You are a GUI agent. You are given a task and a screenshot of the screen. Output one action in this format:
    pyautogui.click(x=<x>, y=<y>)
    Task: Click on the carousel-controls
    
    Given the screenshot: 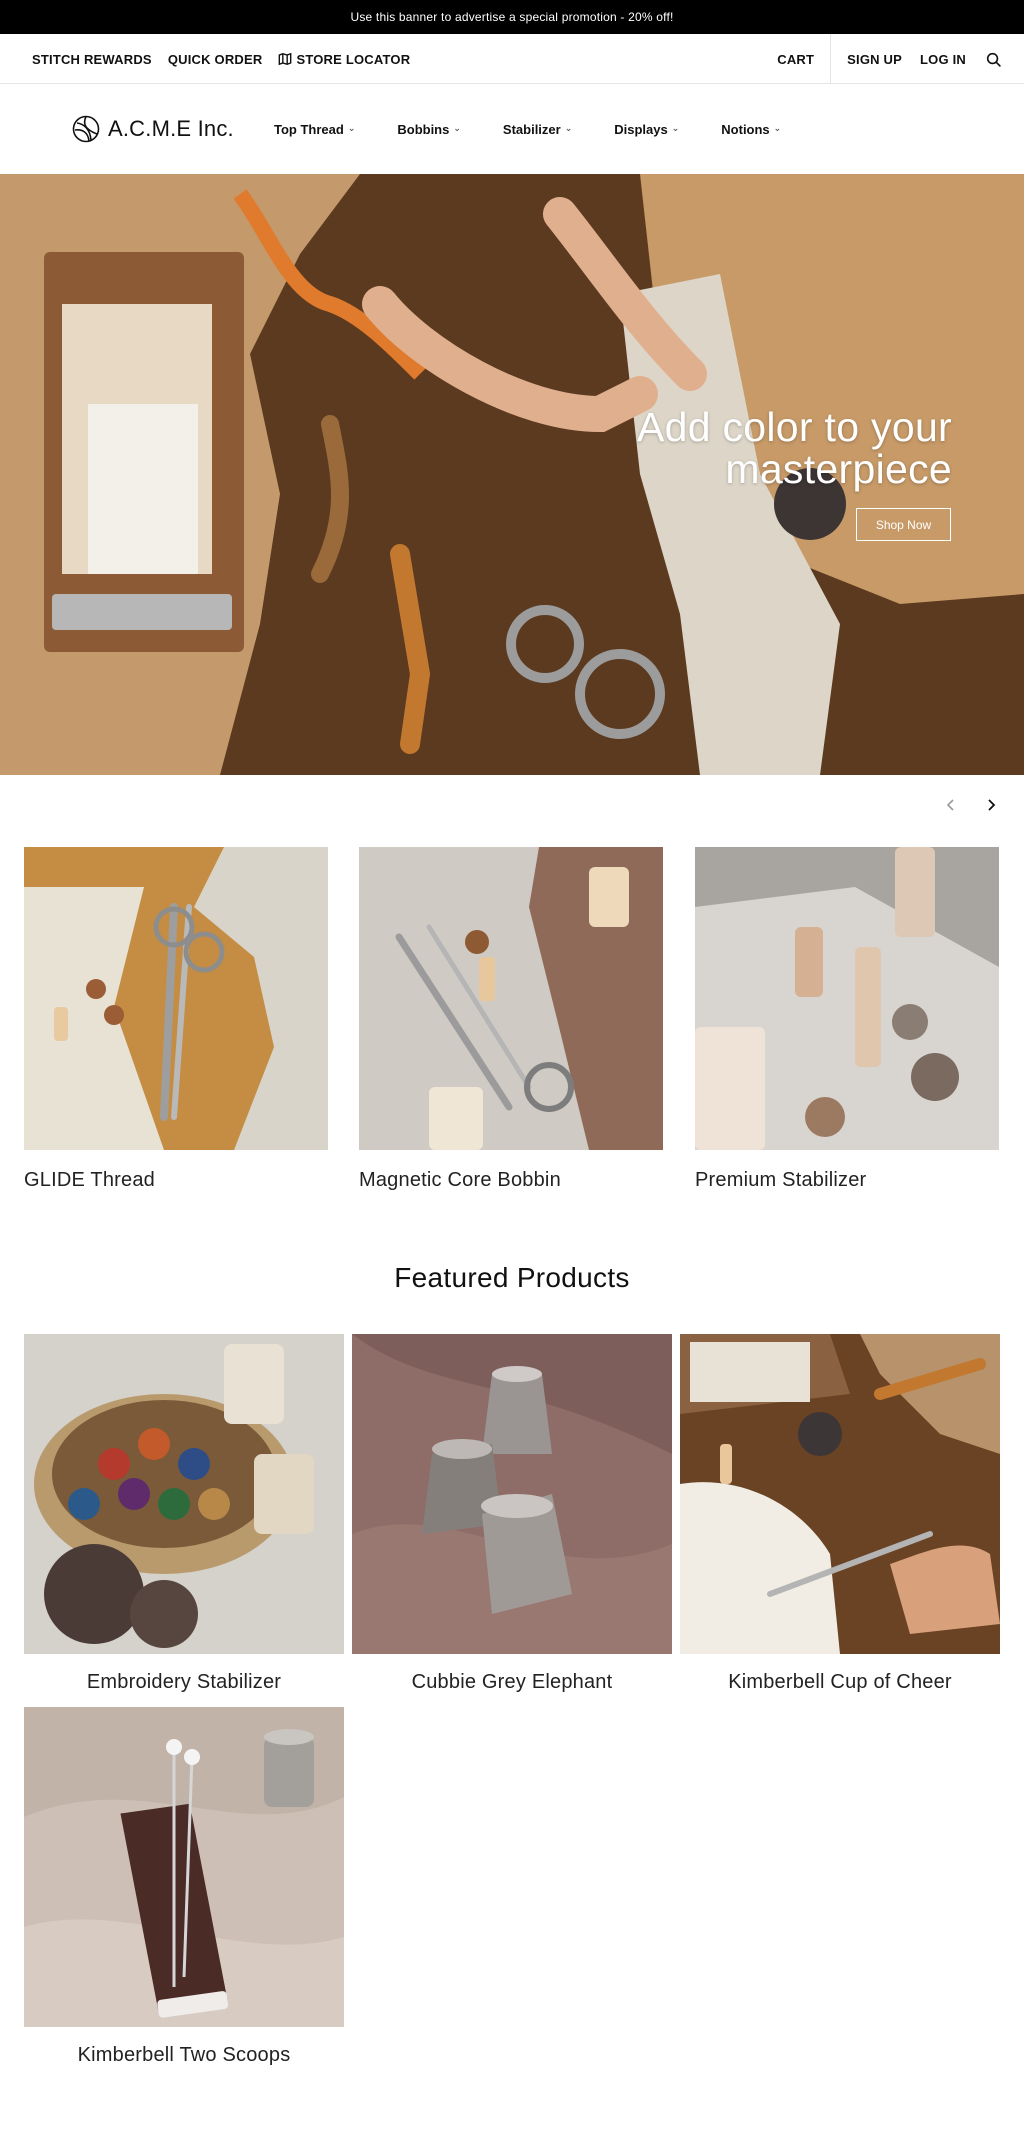 What is the action you would take?
    pyautogui.click(x=971, y=805)
    